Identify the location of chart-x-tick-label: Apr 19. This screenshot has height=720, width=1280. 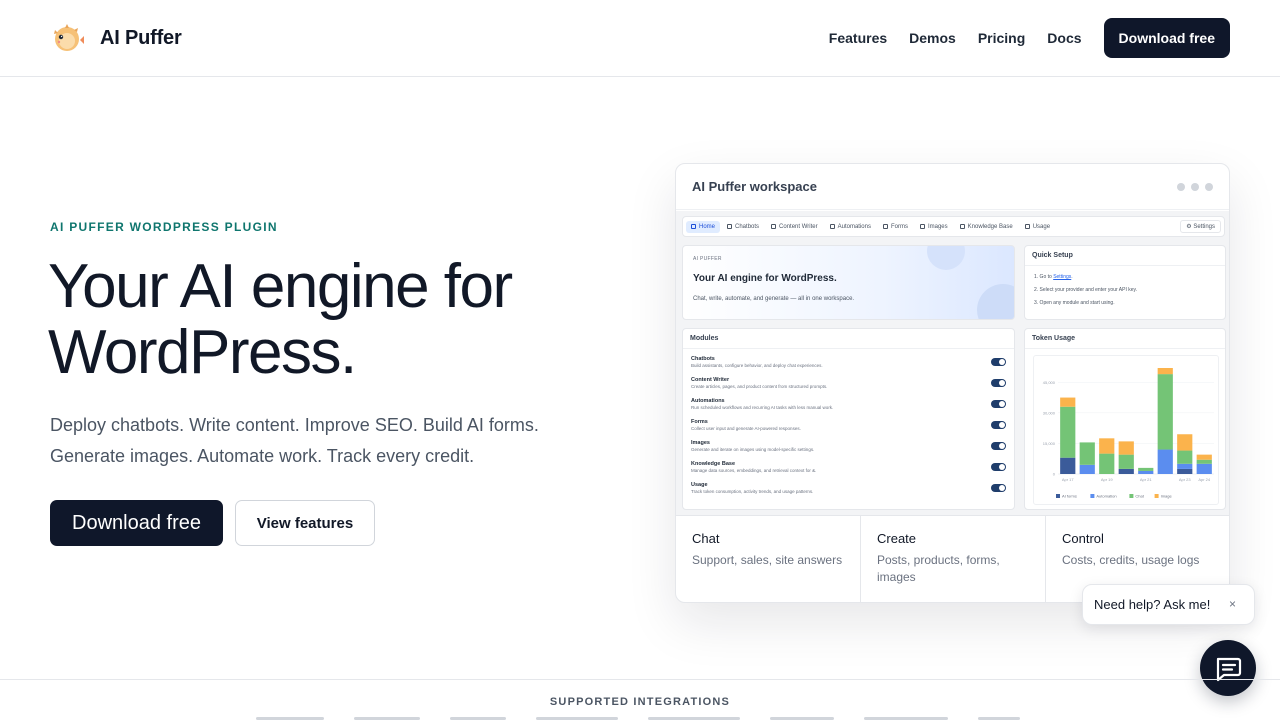
(1107, 479).